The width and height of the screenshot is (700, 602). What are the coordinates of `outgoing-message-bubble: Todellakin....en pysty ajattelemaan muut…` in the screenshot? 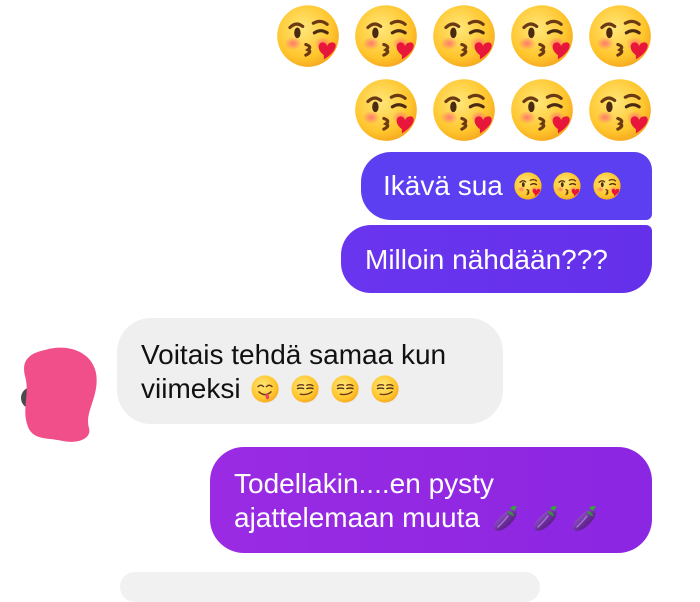 It's located at (431, 500).